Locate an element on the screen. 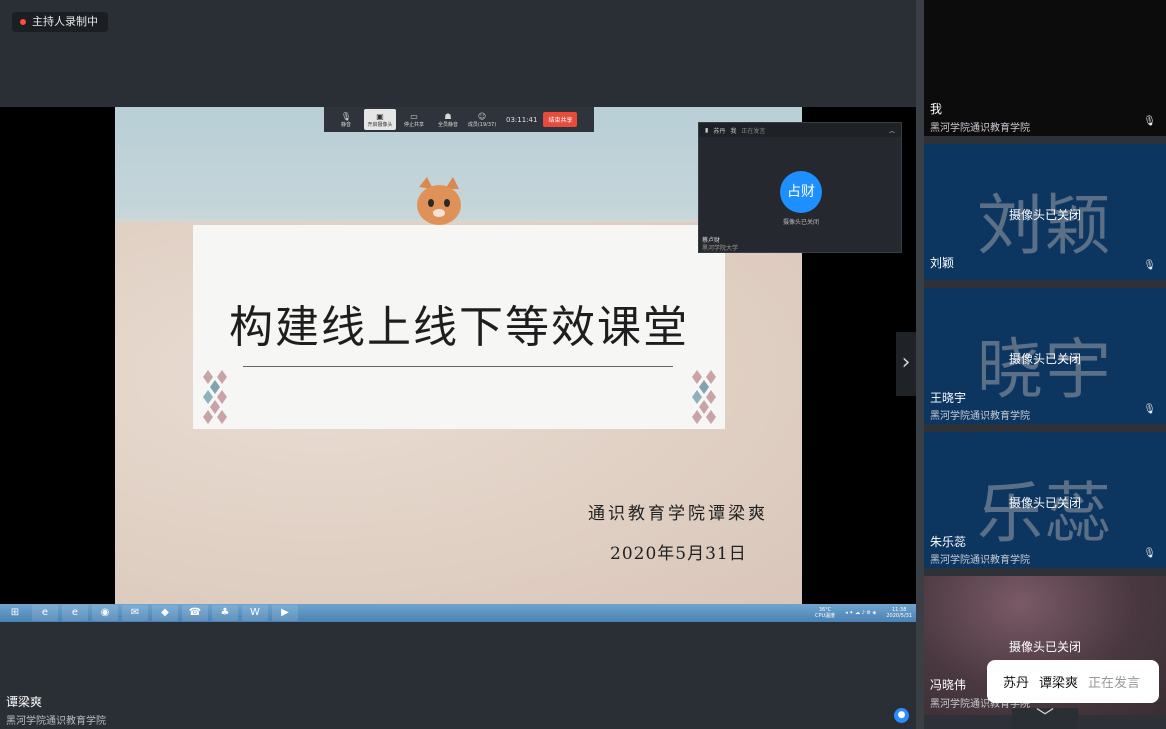 This screenshot has width=1166, height=729. participant-tile-wangxiaoyu: 晓宇 摄像头已关闭 王晓宇 黑河学院通识教育学院 🎙 is located at coordinates (1045, 356).